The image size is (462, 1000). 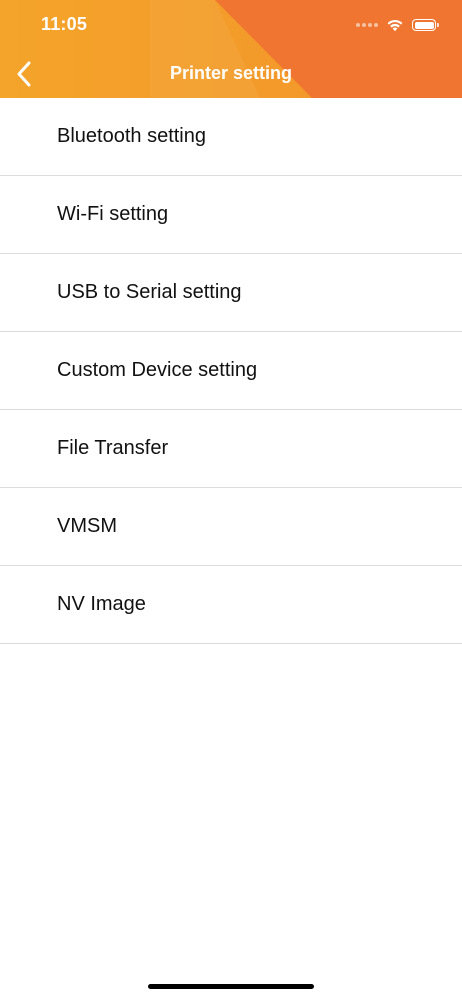 I want to click on signal-dots-icon, so click(x=367, y=25).